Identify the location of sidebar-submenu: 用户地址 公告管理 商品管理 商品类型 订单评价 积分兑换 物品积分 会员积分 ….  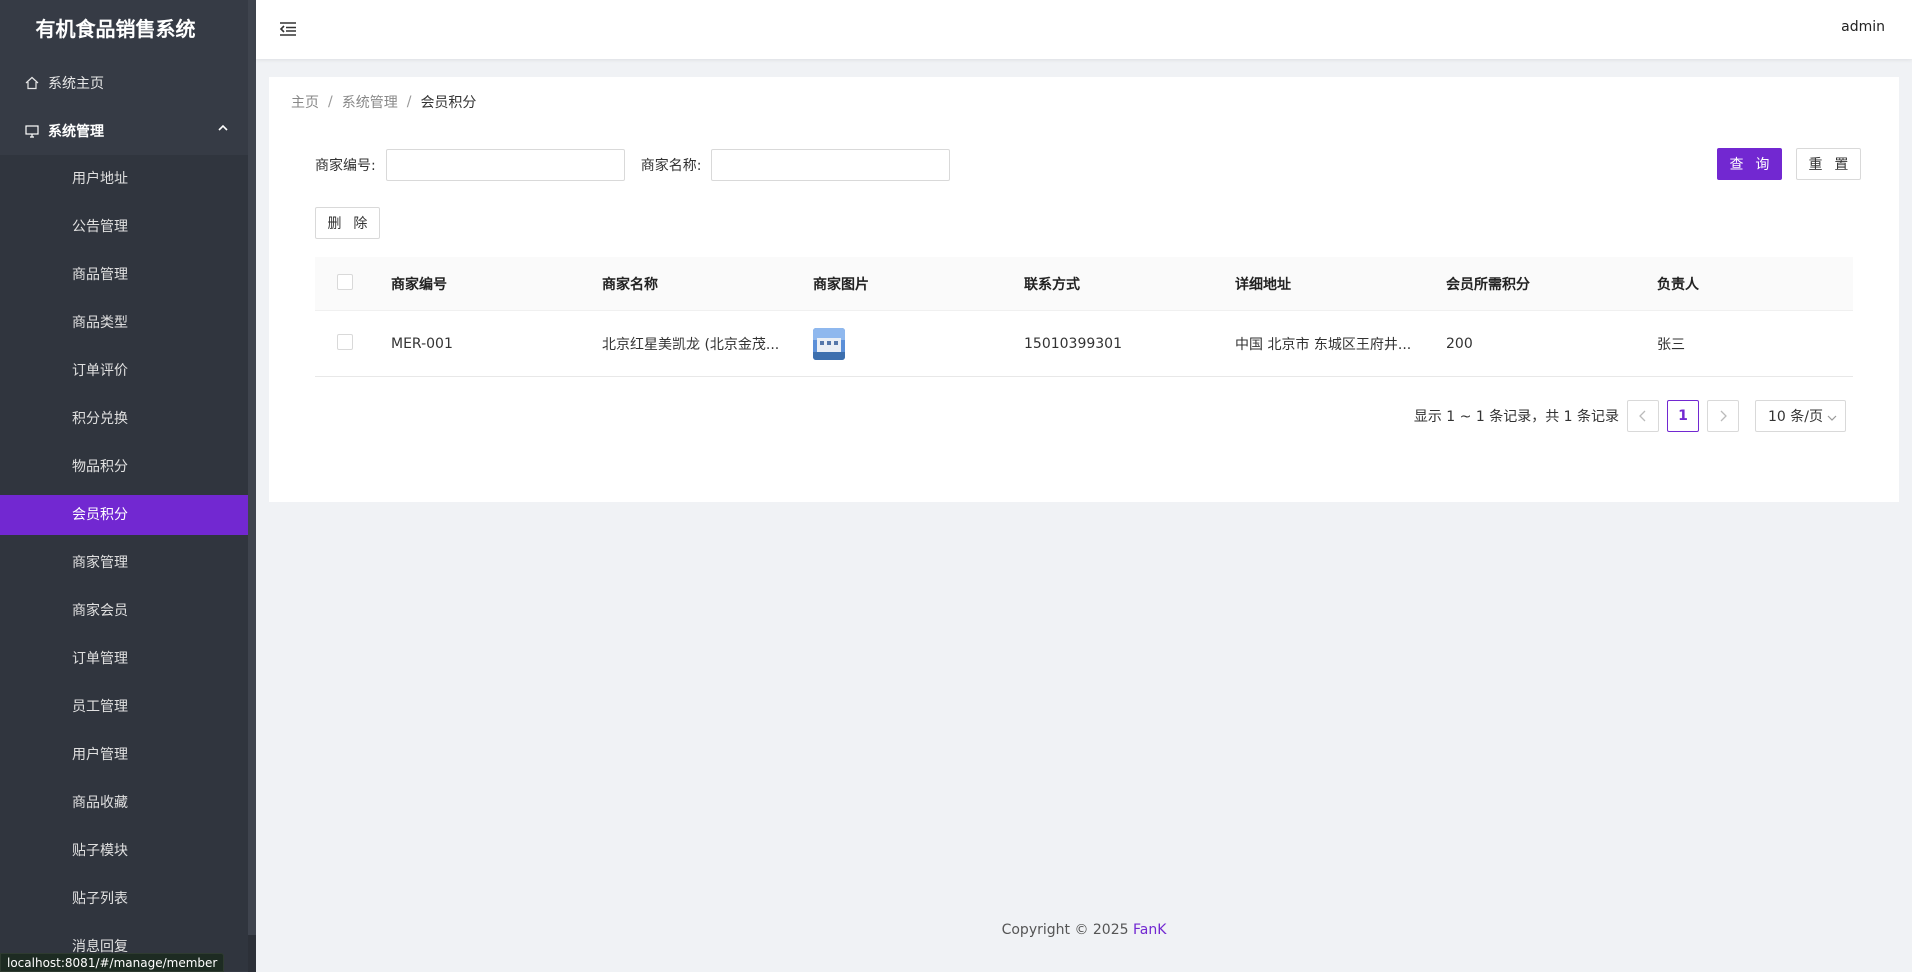
(124, 563).